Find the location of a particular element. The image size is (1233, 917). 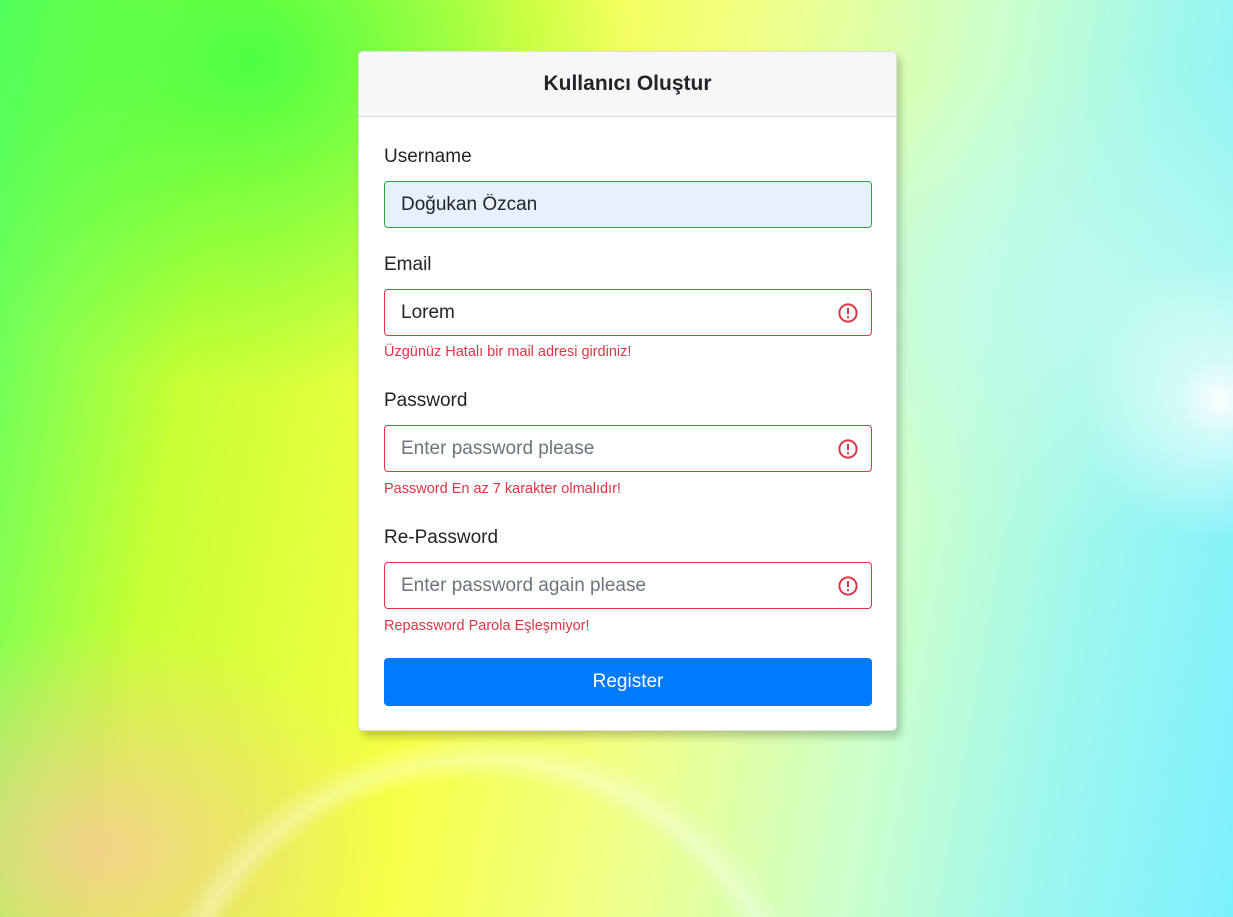

repassword-label: Re-Password is located at coordinates (441, 537).